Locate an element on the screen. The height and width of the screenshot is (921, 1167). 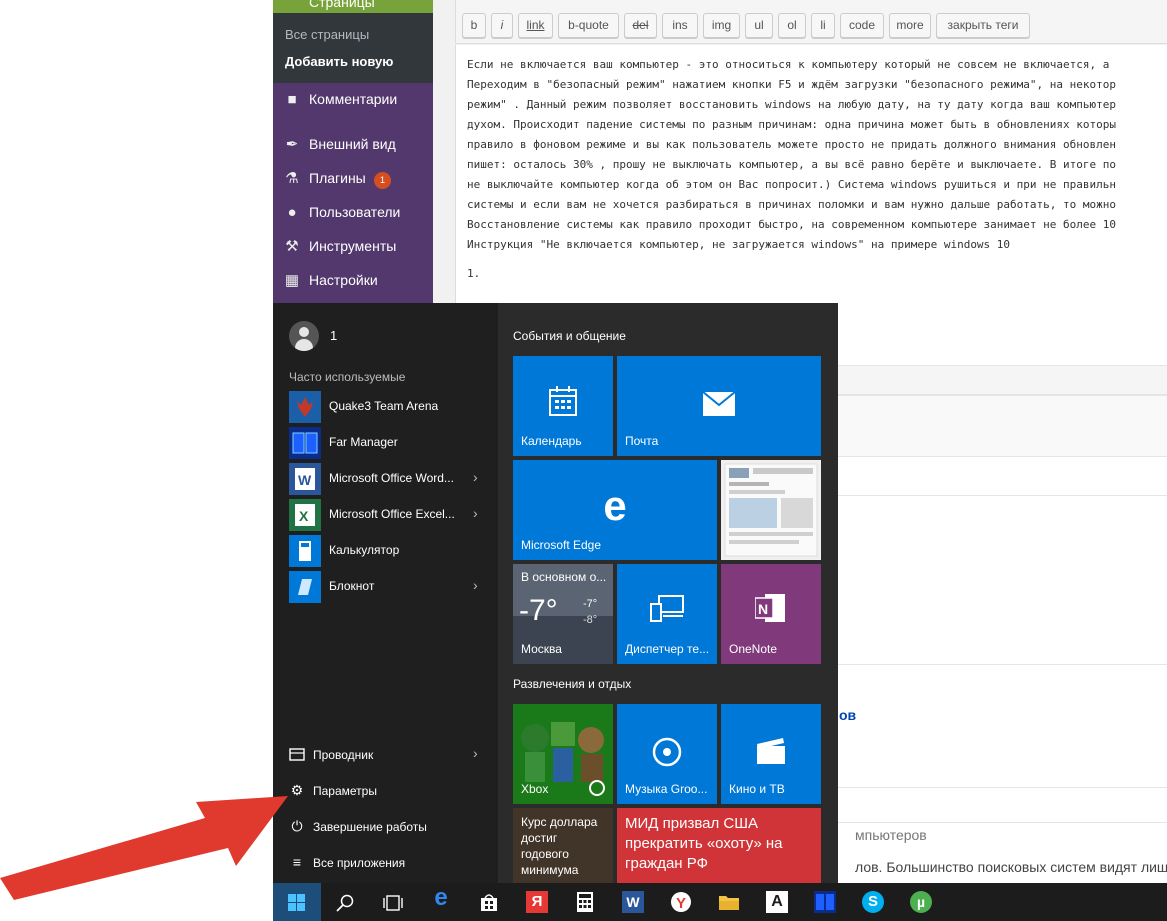
taskbar-edge: e is located at coordinates (441, 902).